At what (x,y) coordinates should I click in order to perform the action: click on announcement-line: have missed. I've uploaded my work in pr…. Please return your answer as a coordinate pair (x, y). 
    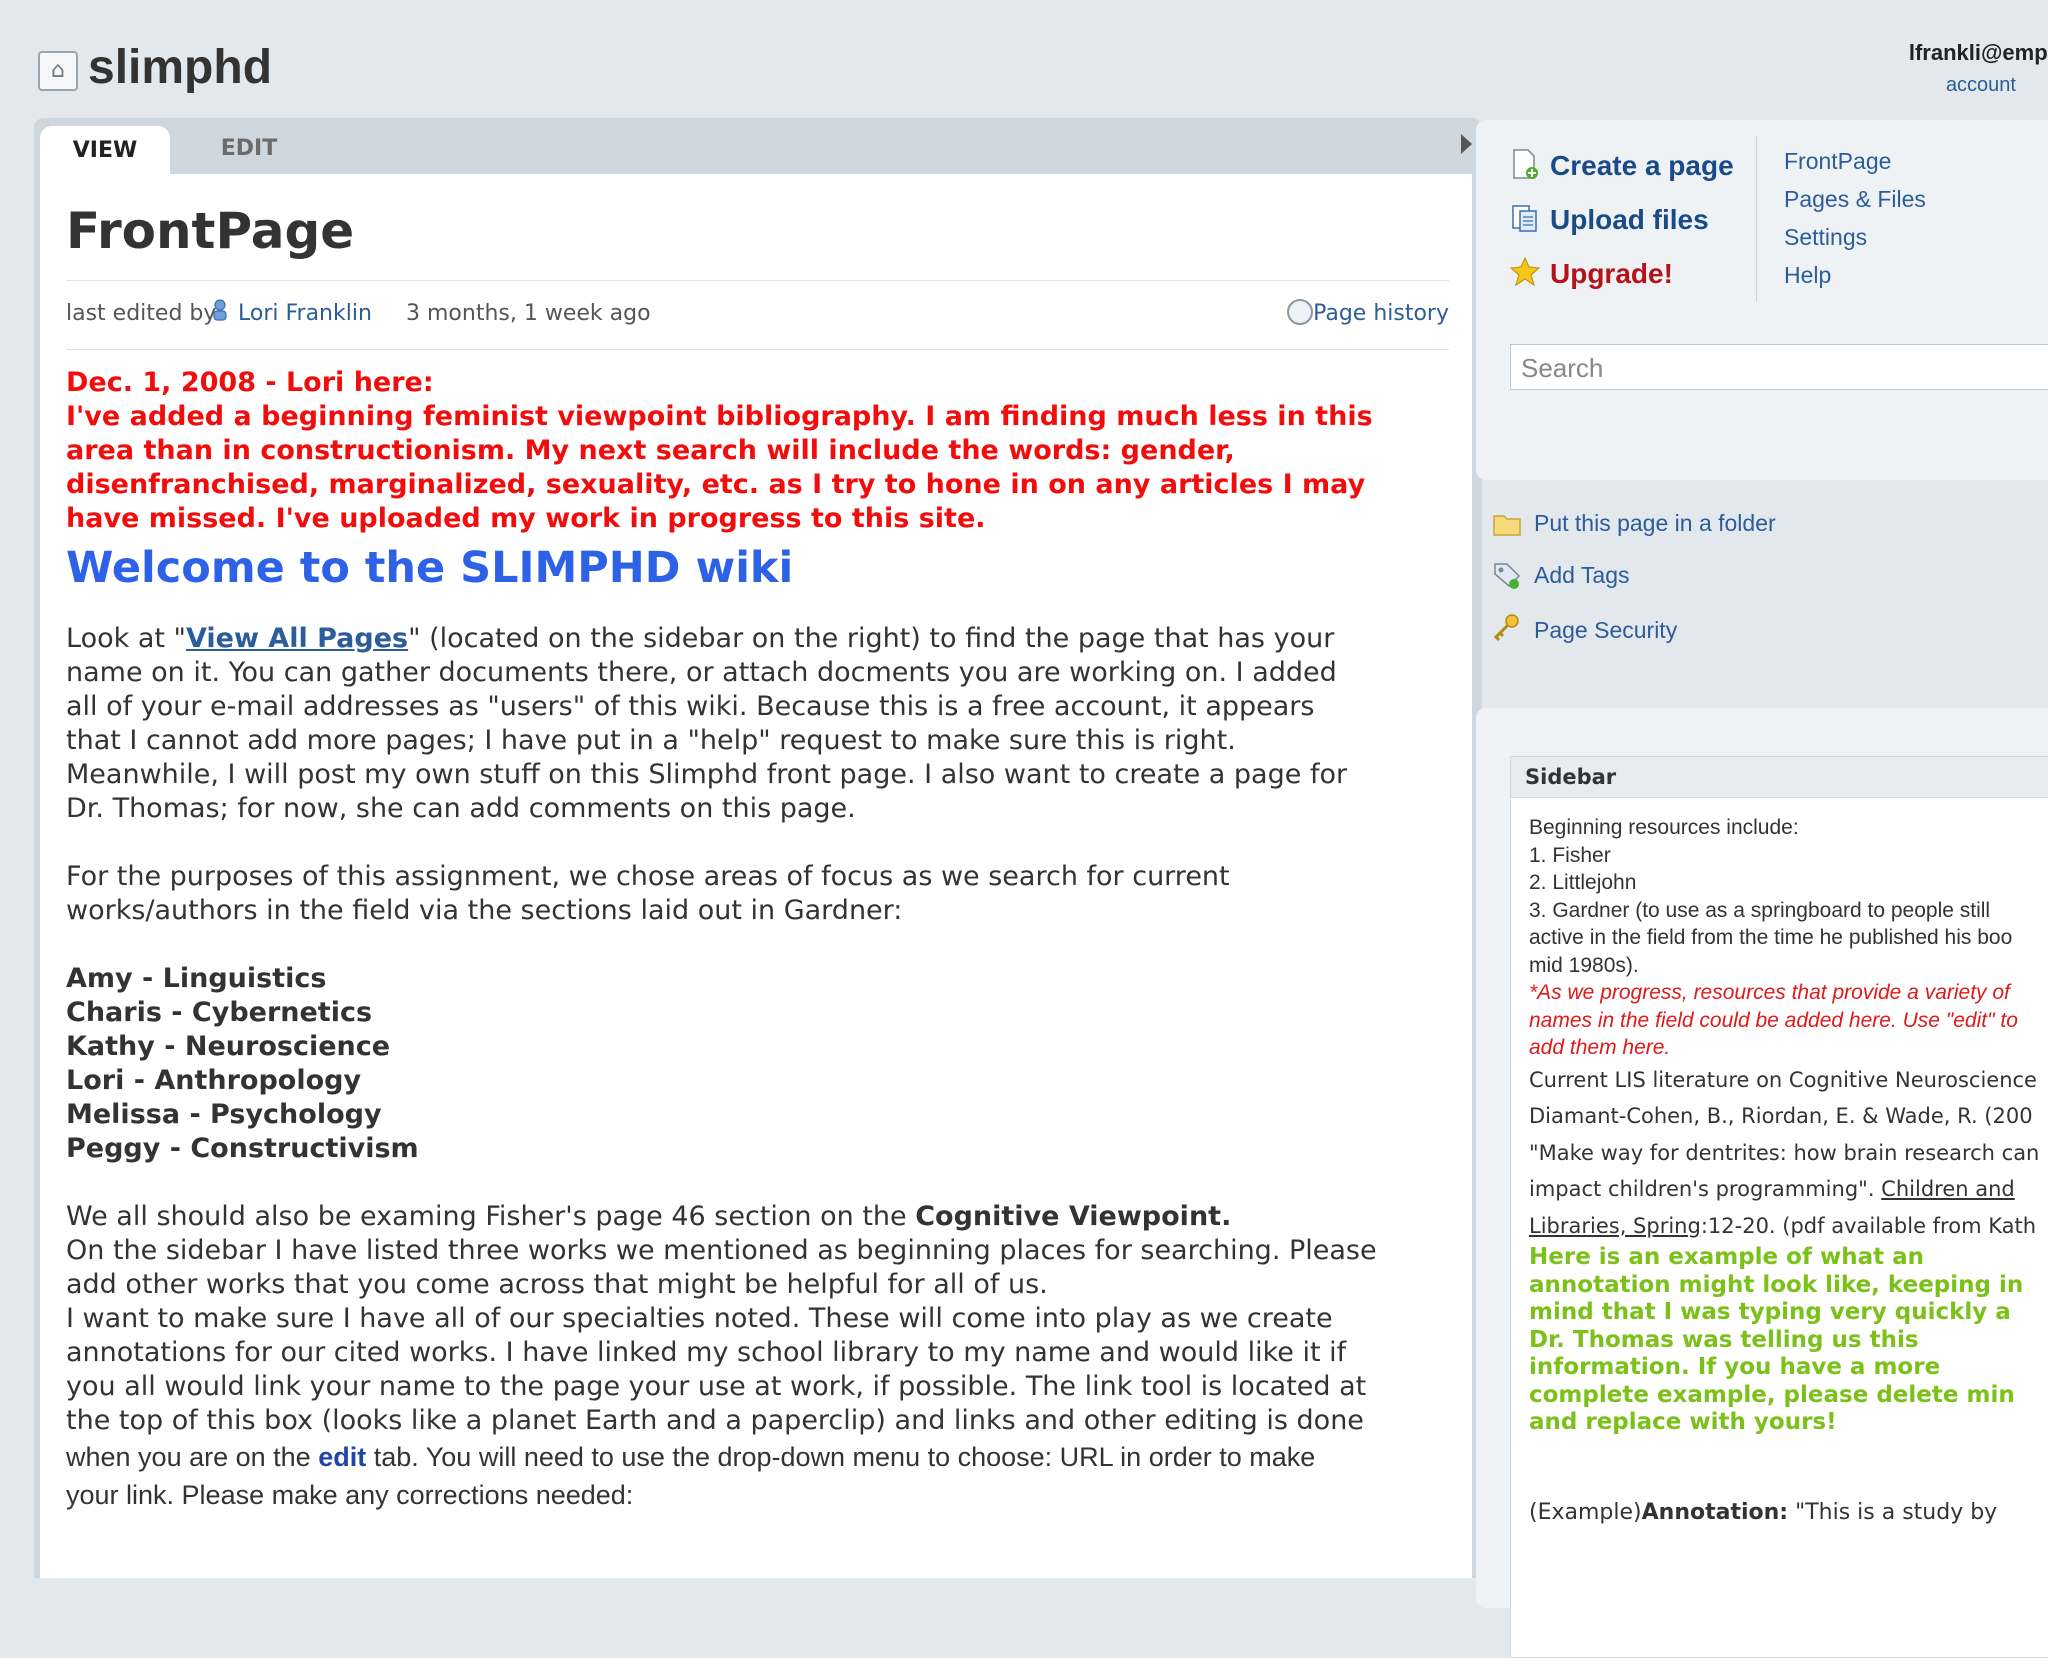
    Looking at the image, I should click on (526, 518).